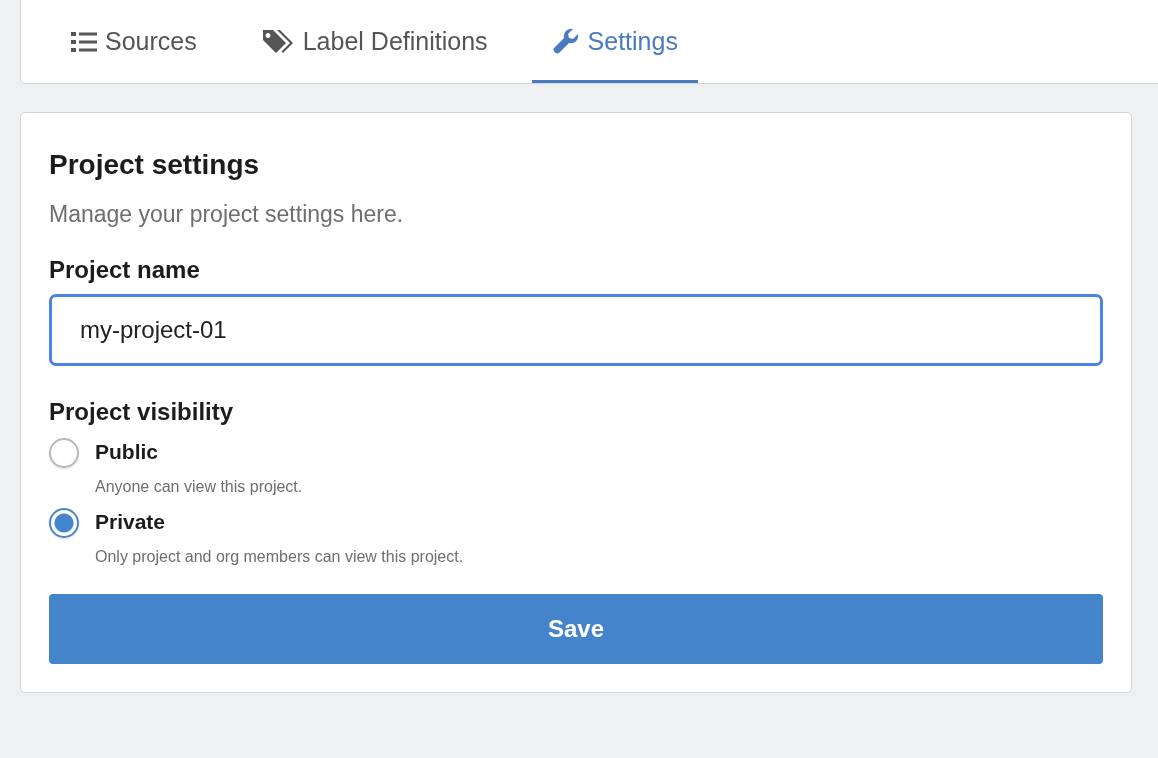  I want to click on field-label: Project name, so click(125, 270).